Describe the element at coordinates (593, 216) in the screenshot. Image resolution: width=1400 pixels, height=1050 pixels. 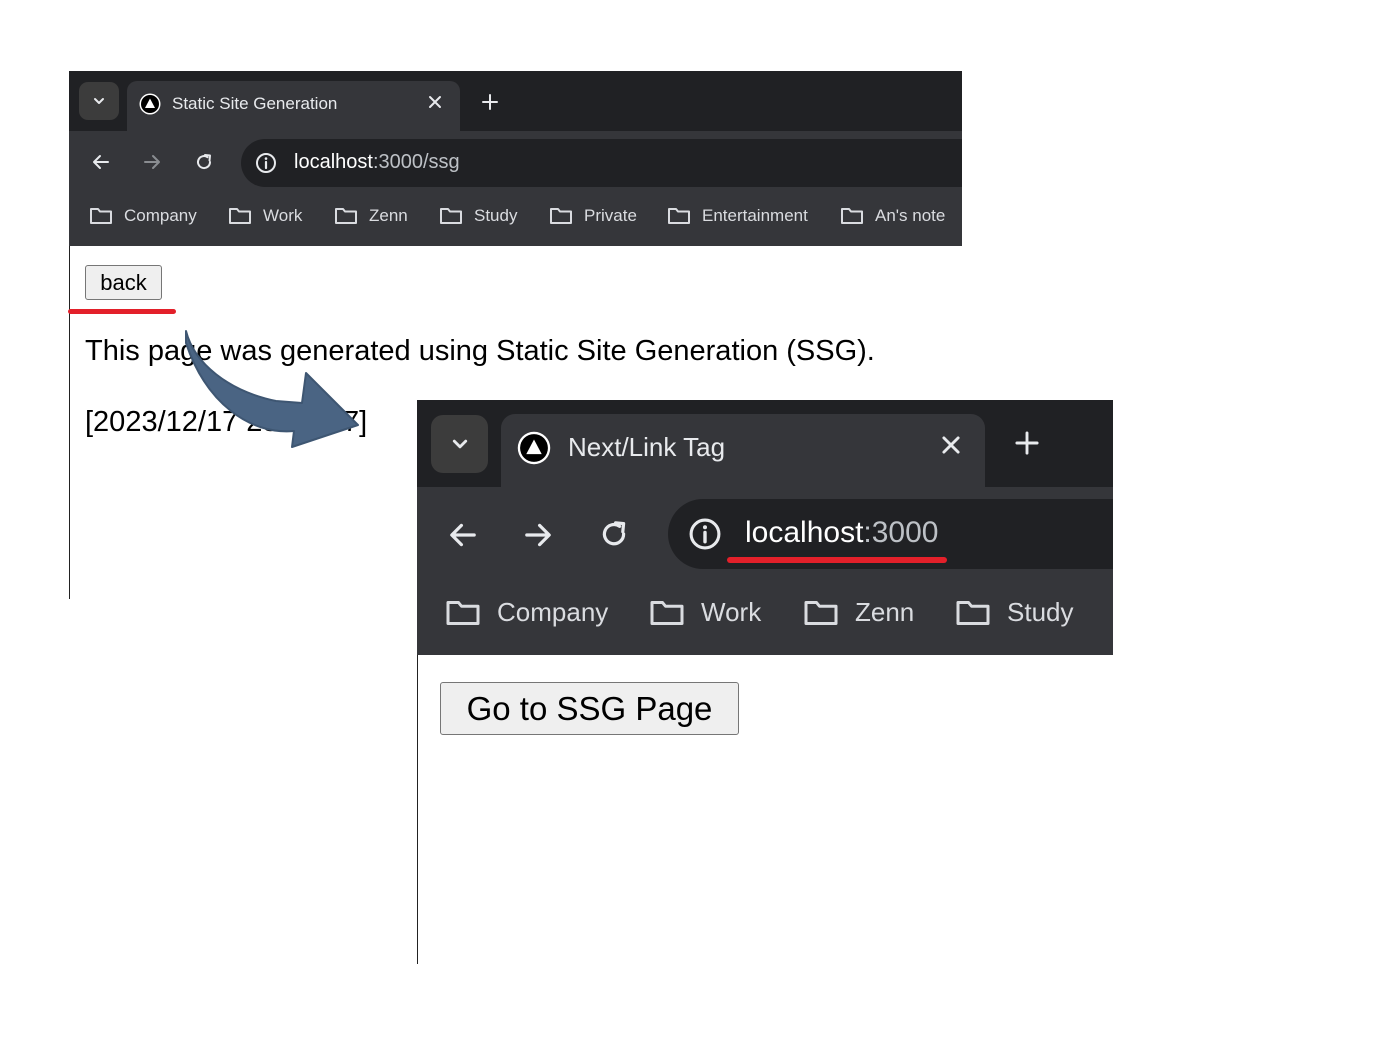
I see `bookmark-folder-private: Private` at that location.